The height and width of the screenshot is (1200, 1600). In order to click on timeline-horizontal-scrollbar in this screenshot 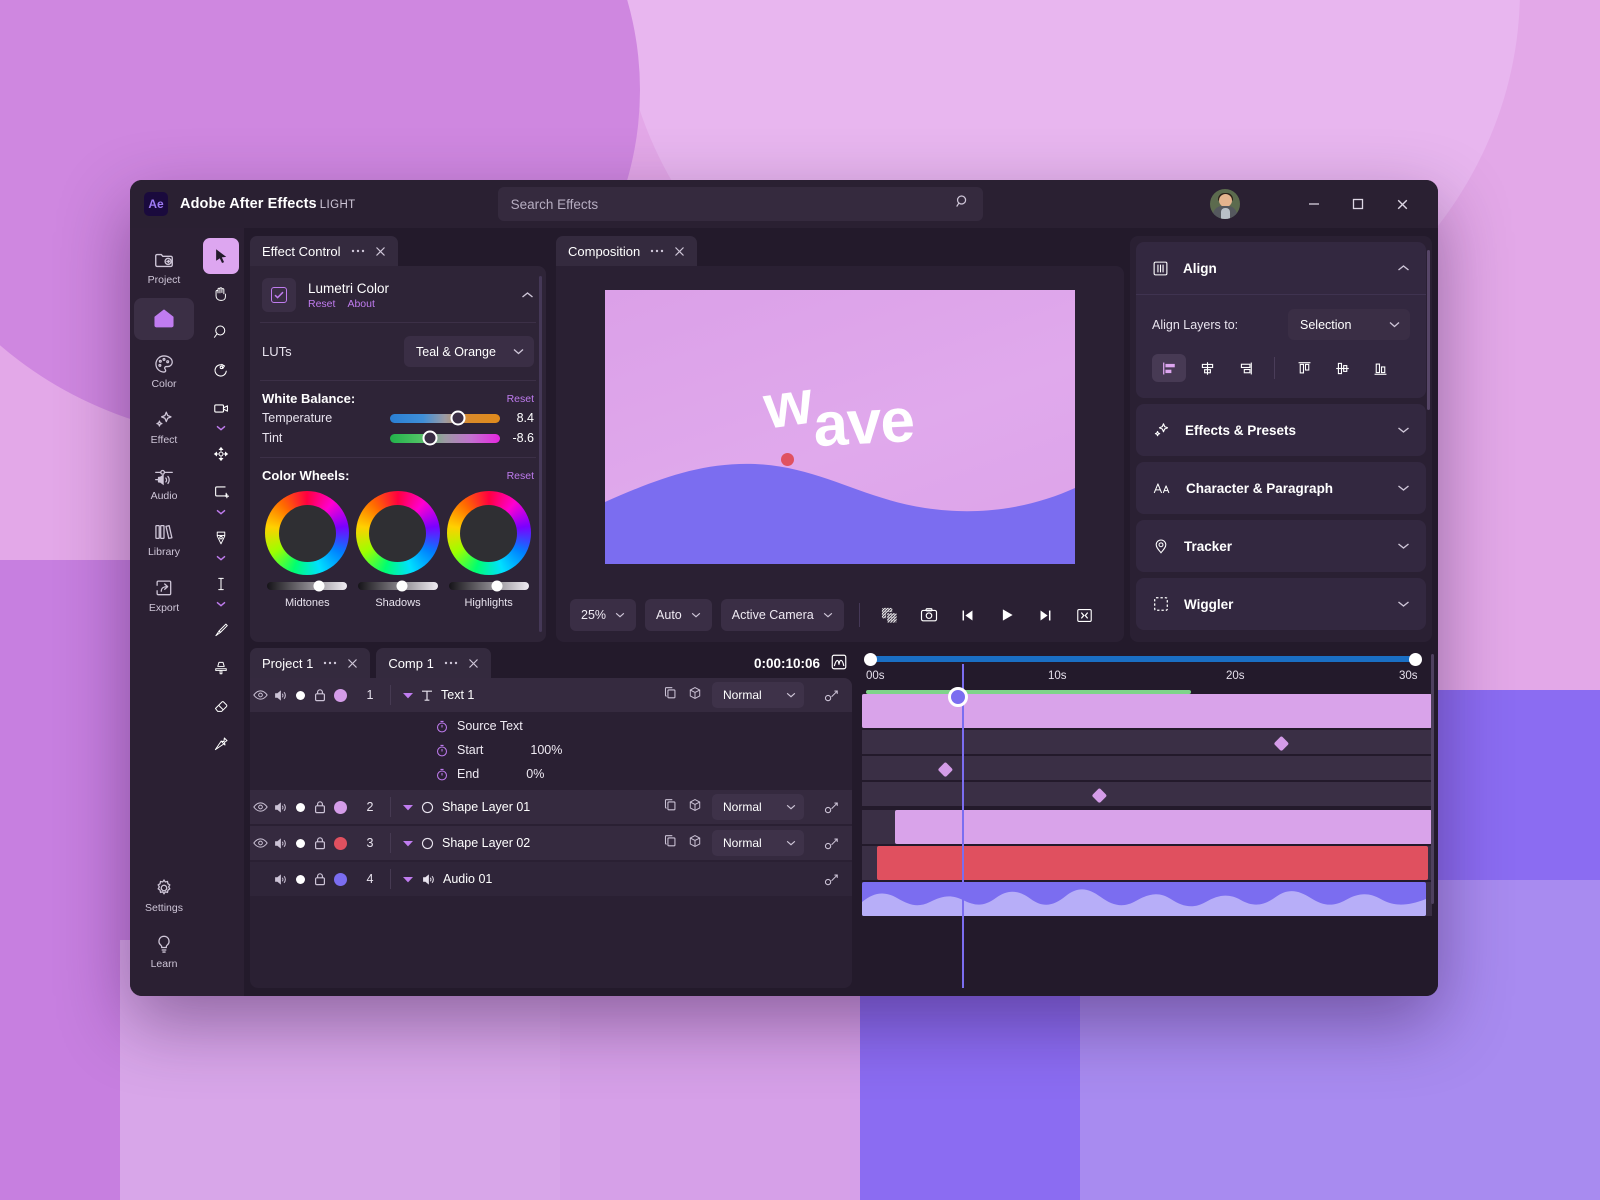, I will do `click(1142, 659)`.